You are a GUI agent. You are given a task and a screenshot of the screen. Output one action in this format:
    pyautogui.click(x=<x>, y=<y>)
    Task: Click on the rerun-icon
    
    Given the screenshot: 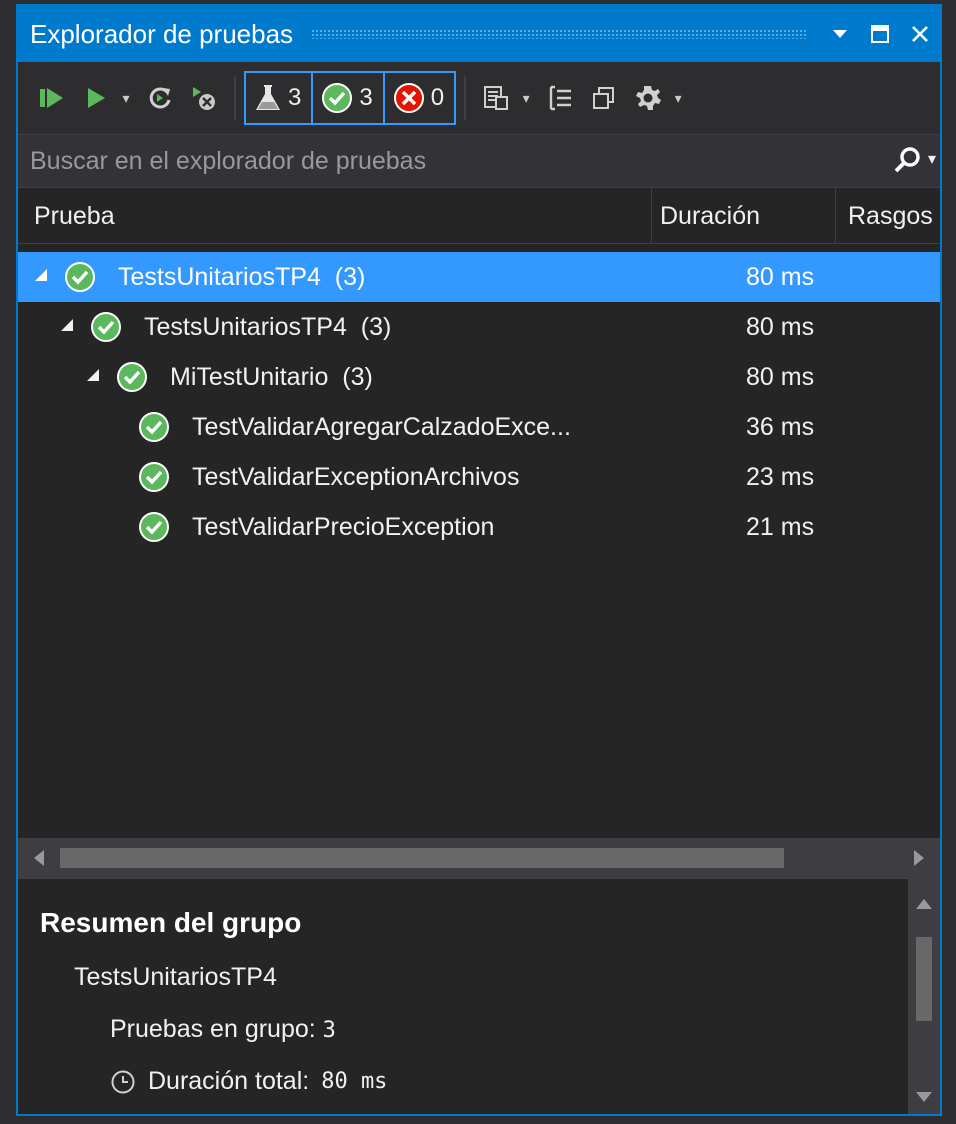 What is the action you would take?
    pyautogui.click(x=160, y=98)
    